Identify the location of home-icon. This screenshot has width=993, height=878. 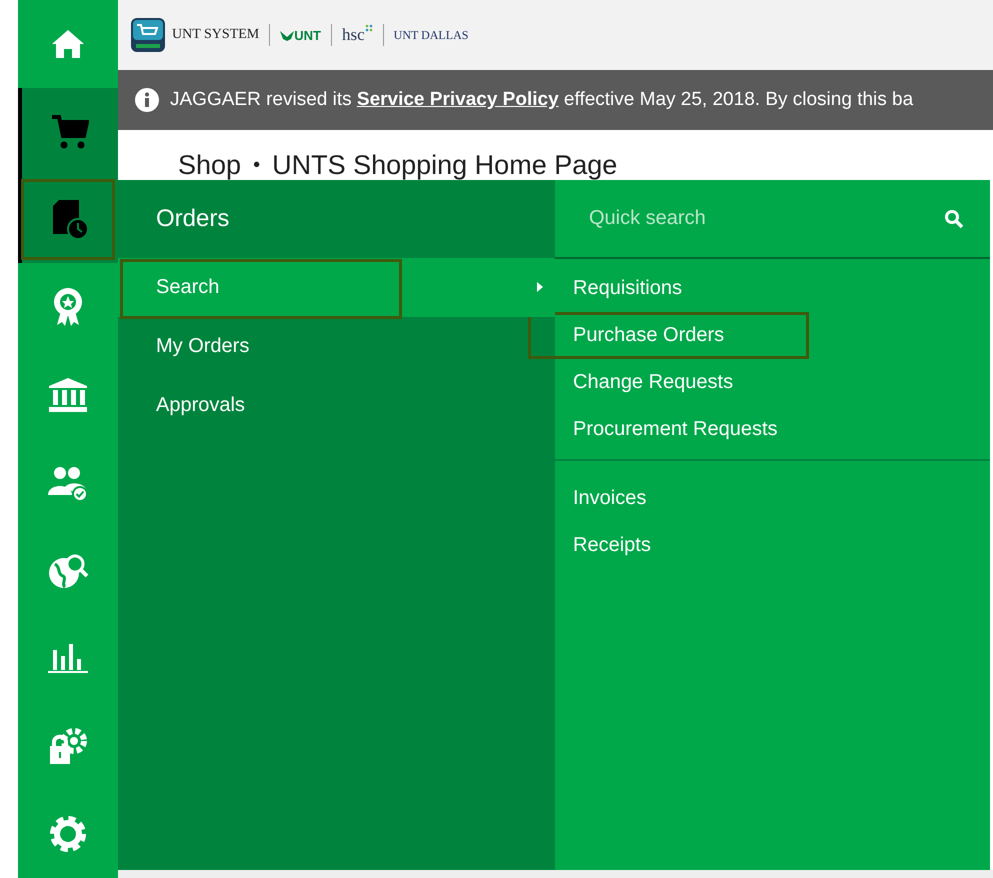
(68, 44).